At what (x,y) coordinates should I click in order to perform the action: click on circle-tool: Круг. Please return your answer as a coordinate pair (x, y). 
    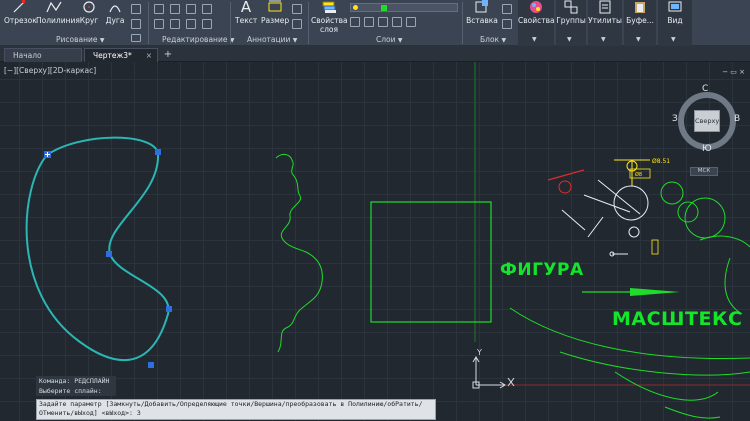
    Looking at the image, I should click on (89, 17).